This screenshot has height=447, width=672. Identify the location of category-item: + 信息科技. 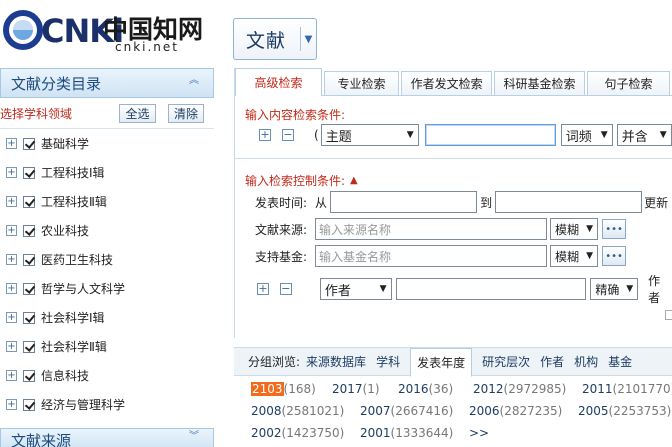
(107, 375).